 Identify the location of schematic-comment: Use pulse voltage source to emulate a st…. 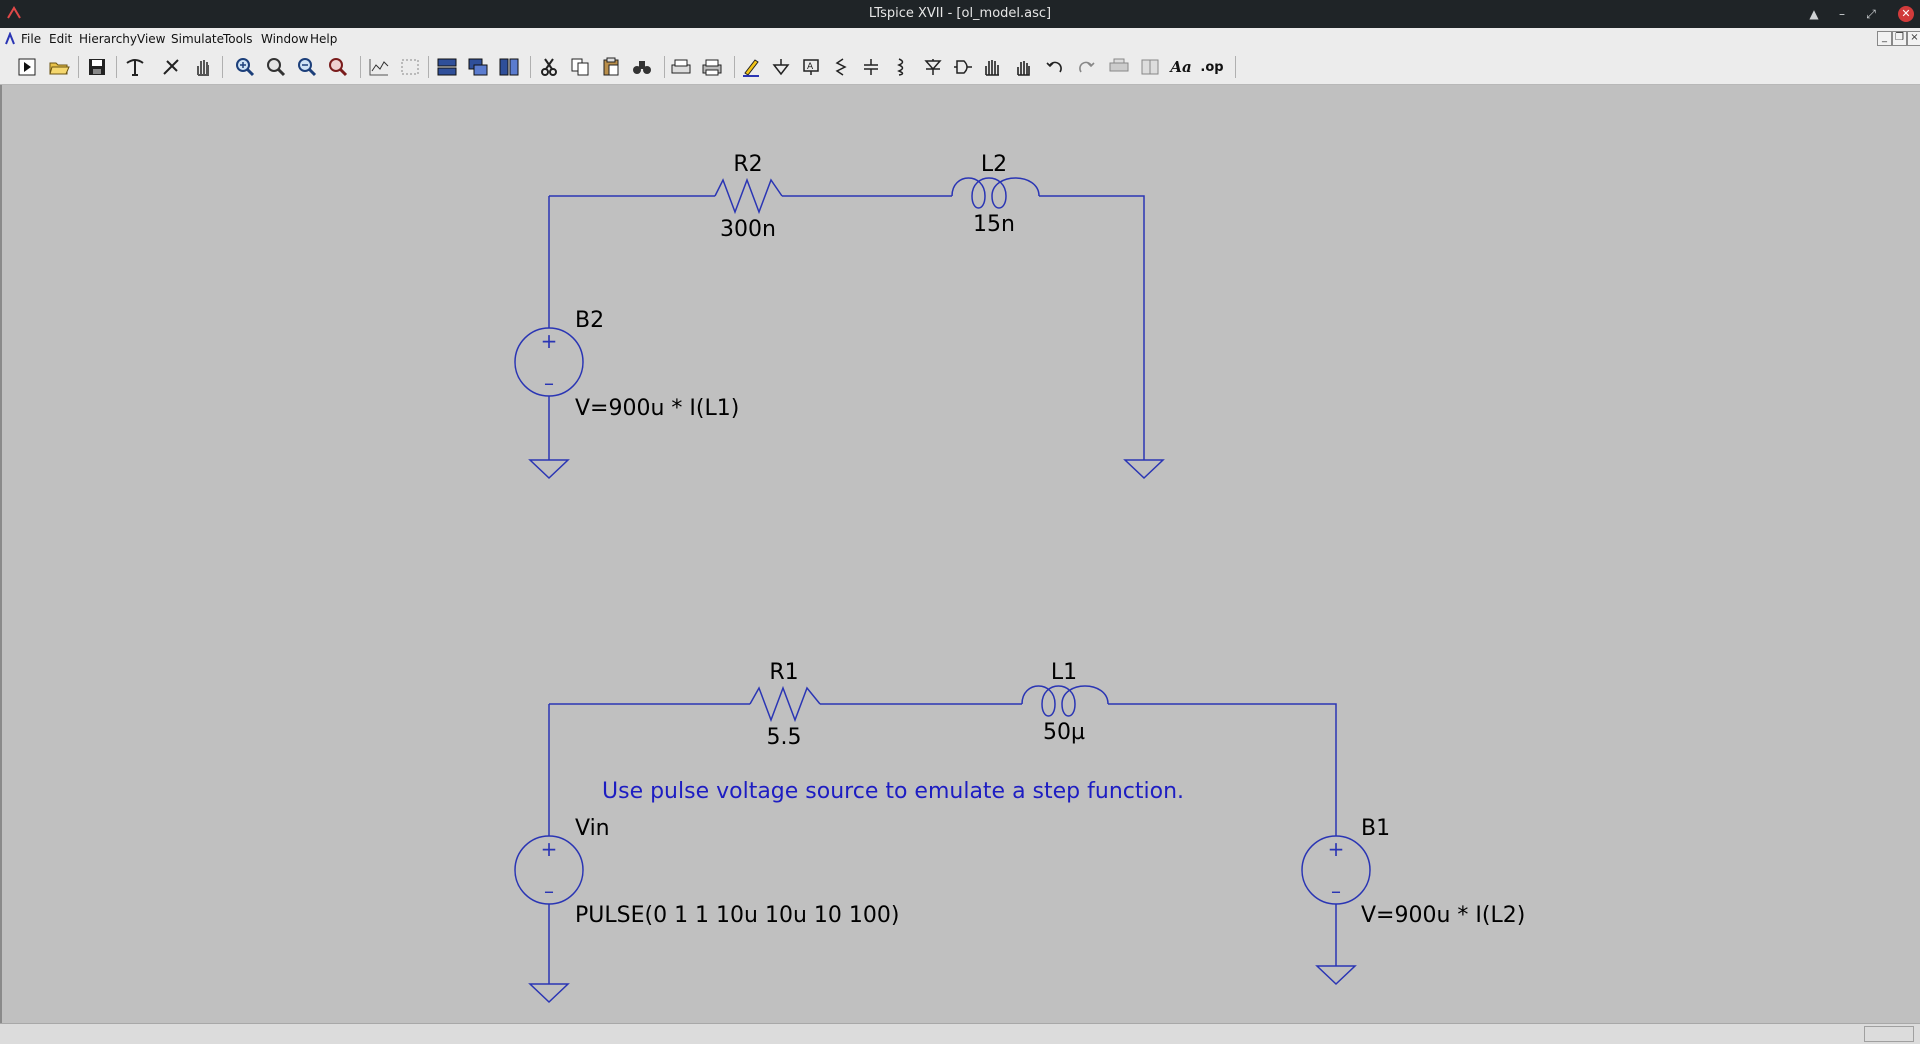
(893, 791).